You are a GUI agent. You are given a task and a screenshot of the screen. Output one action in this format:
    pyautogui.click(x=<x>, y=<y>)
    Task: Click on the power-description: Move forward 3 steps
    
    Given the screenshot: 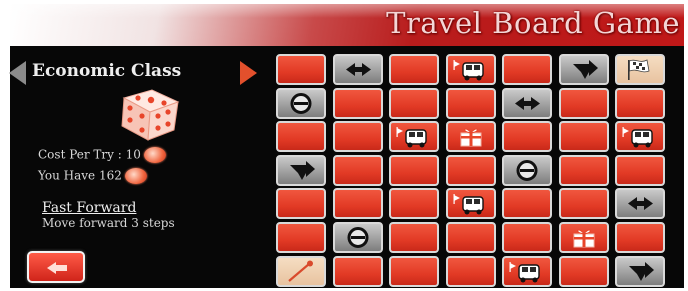 What is the action you would take?
    pyautogui.click(x=108, y=223)
    